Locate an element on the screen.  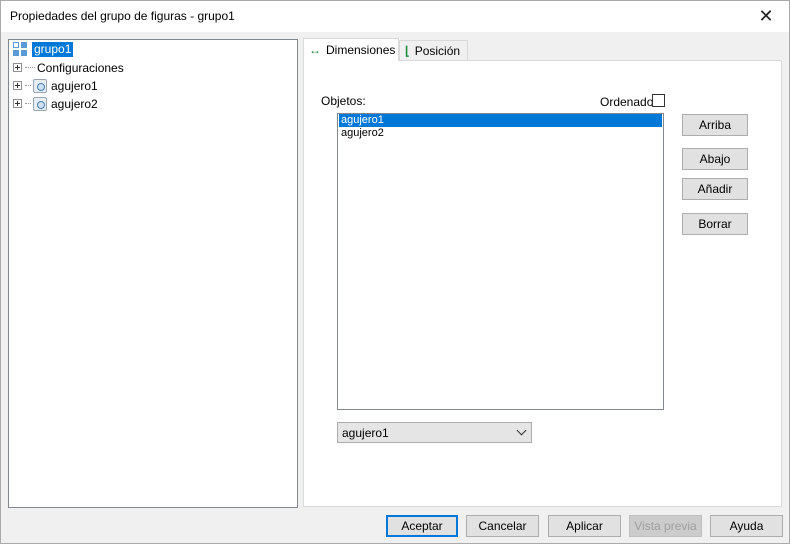
position-axes-icon: ⌊ is located at coordinates (407, 51).